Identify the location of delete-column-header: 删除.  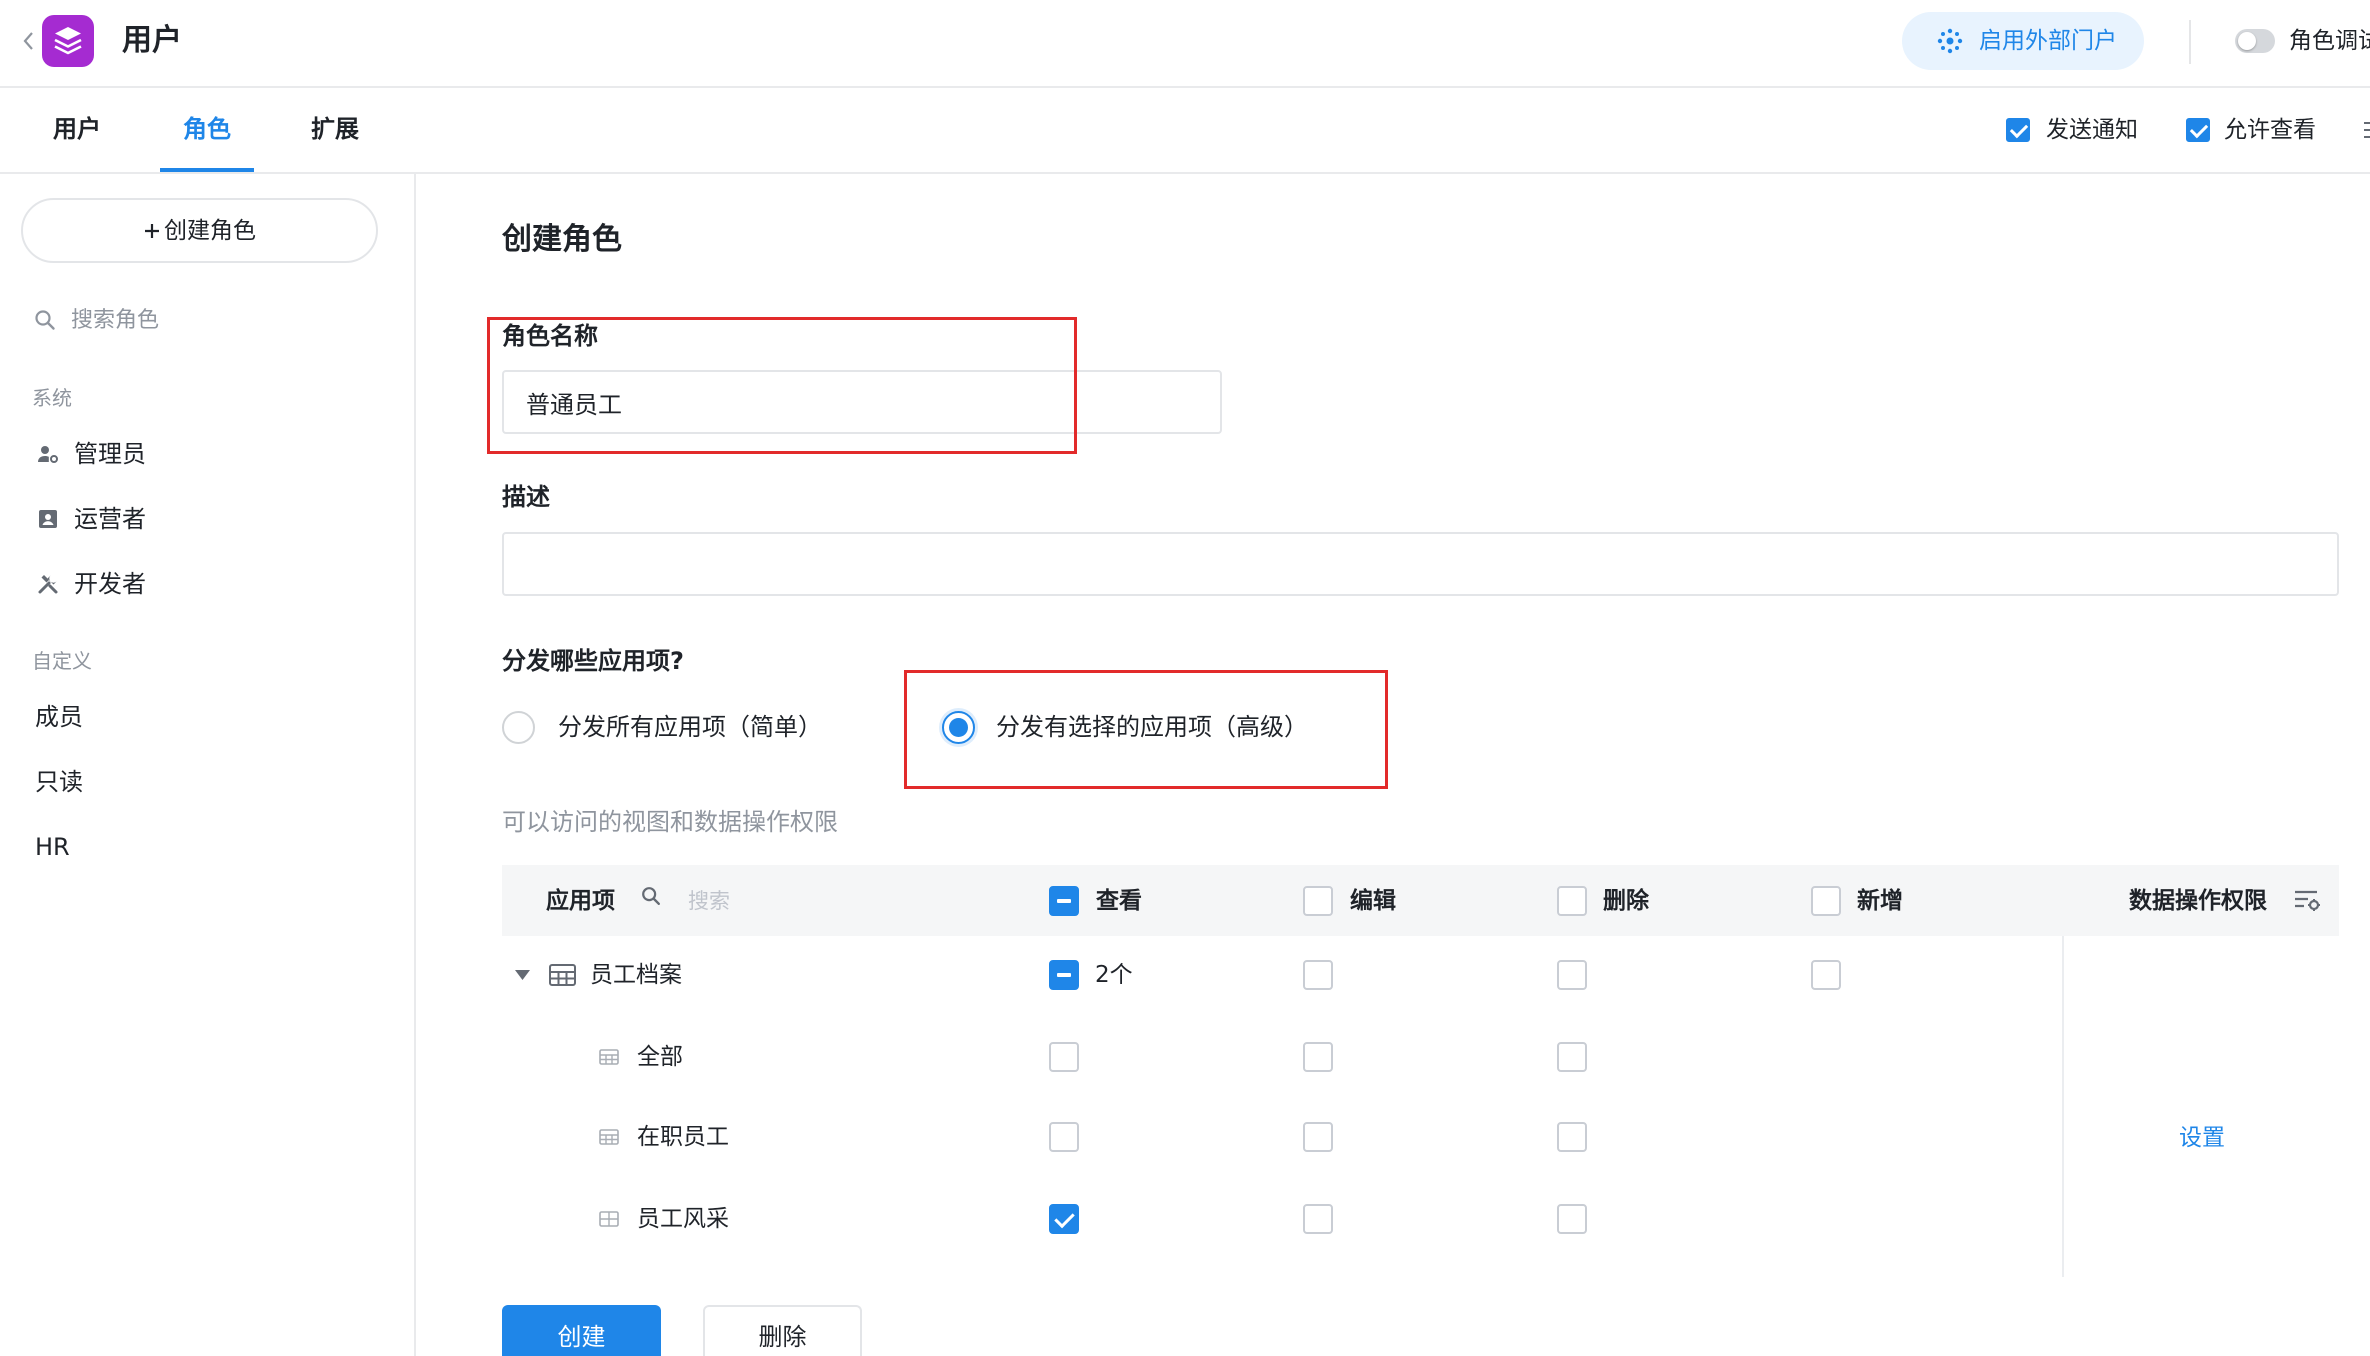
(1626, 901).